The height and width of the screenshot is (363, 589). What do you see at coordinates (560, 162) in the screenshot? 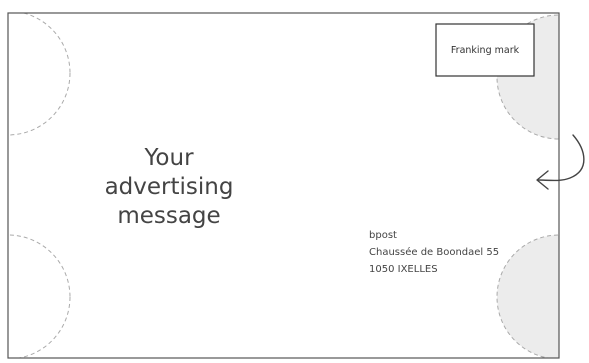
I see `curved-arrow-left-icon` at bounding box center [560, 162].